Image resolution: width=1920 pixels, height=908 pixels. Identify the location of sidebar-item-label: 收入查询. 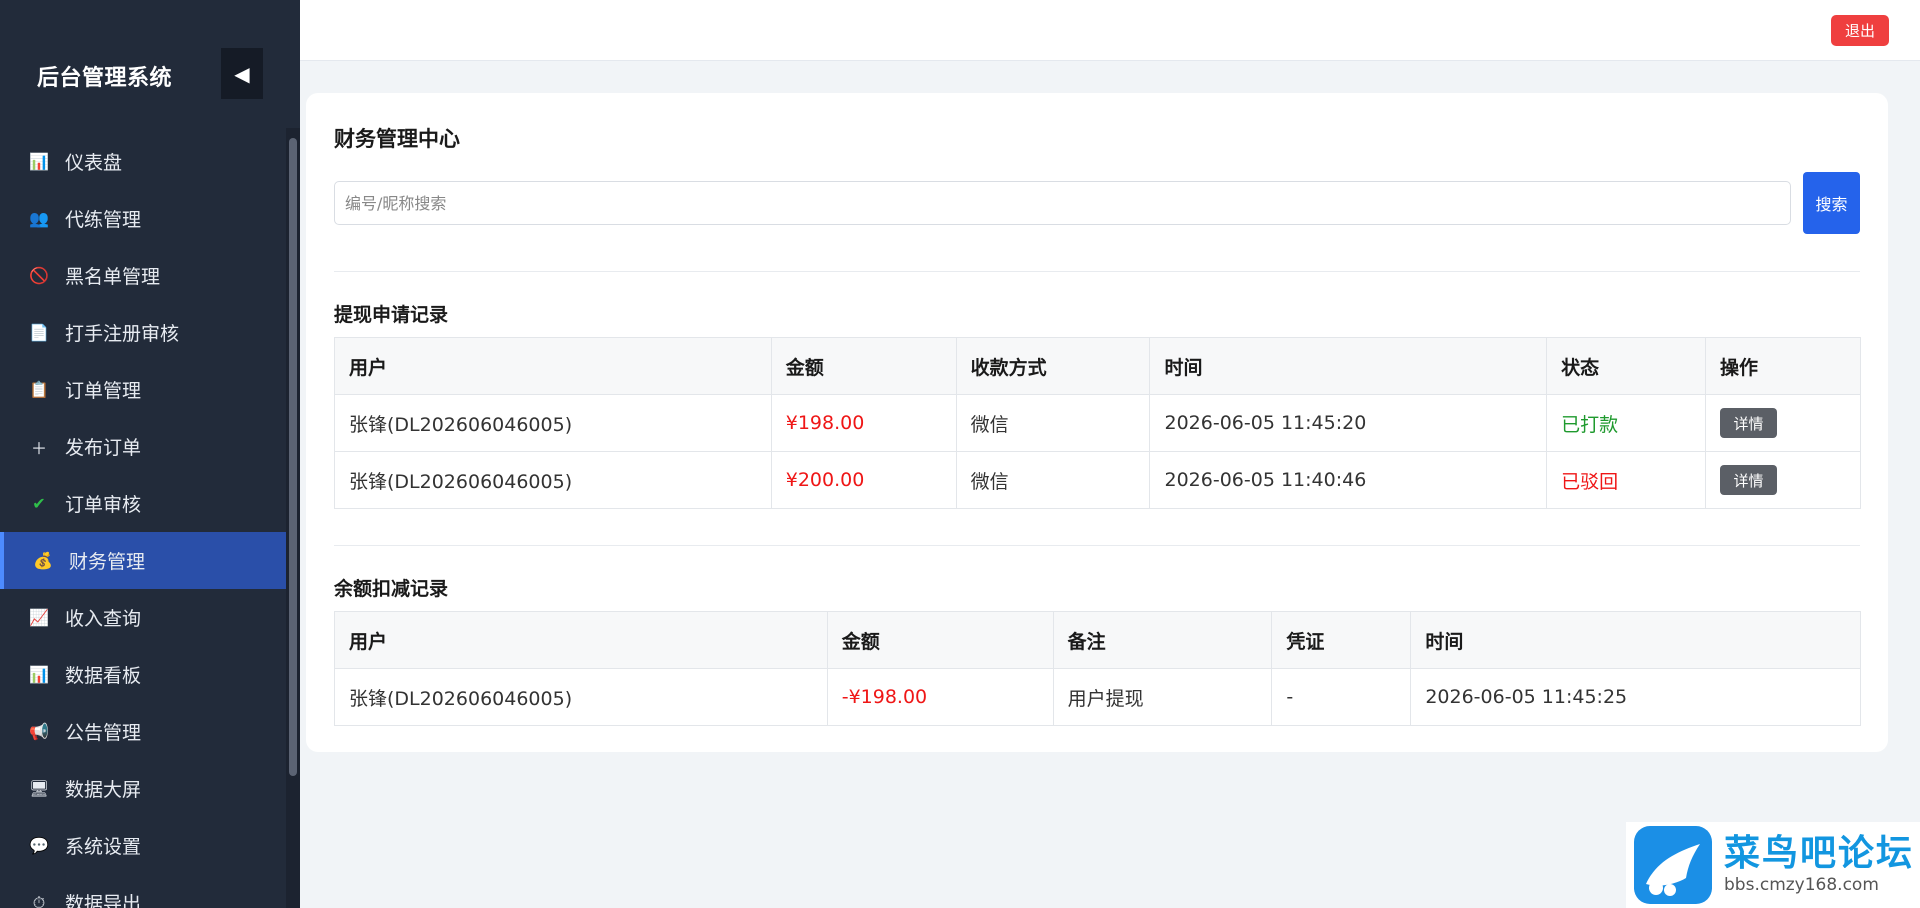
(103, 619).